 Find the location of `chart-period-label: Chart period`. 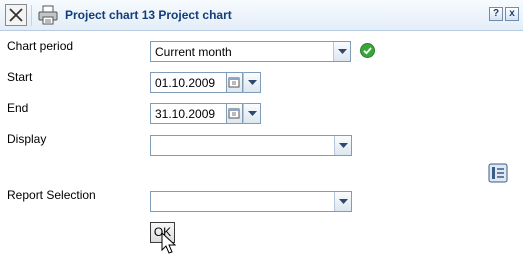

chart-period-label: Chart period is located at coordinates (40, 46).